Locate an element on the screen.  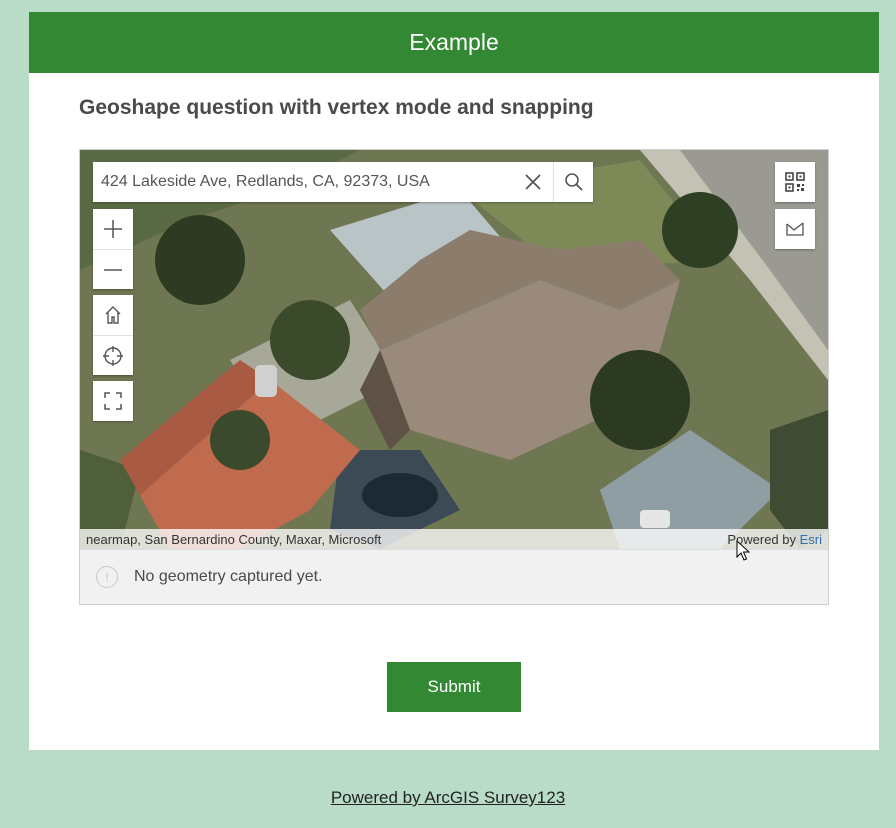
info-icon: ! is located at coordinates (107, 577).